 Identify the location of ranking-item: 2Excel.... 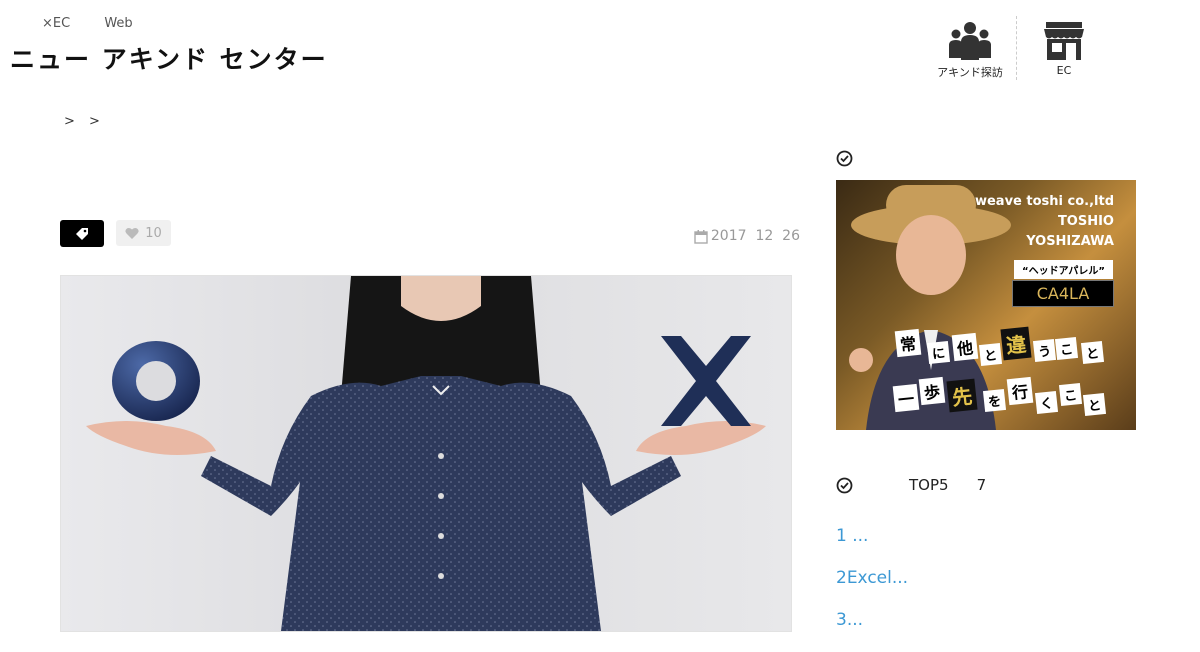
(986, 578).